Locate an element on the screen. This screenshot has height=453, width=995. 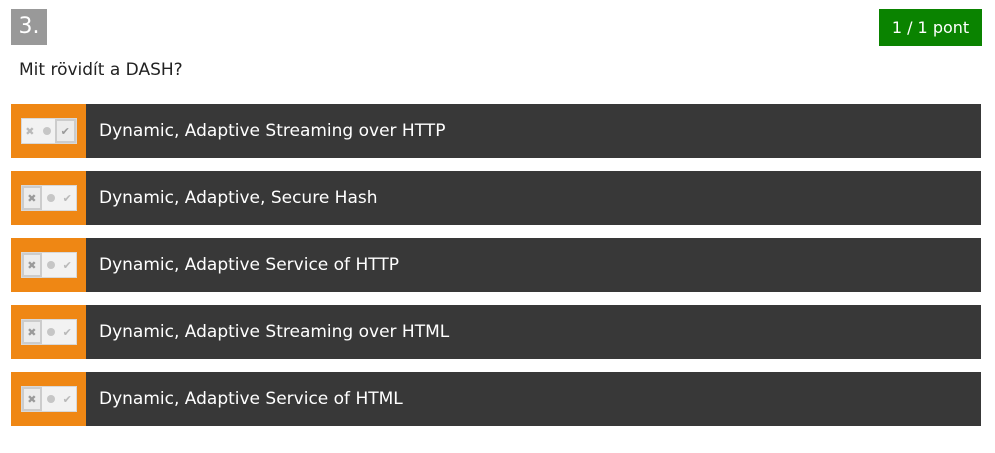
answer-label: Dynamic, Adaptive Streaming over HTML is located at coordinates (274, 332).